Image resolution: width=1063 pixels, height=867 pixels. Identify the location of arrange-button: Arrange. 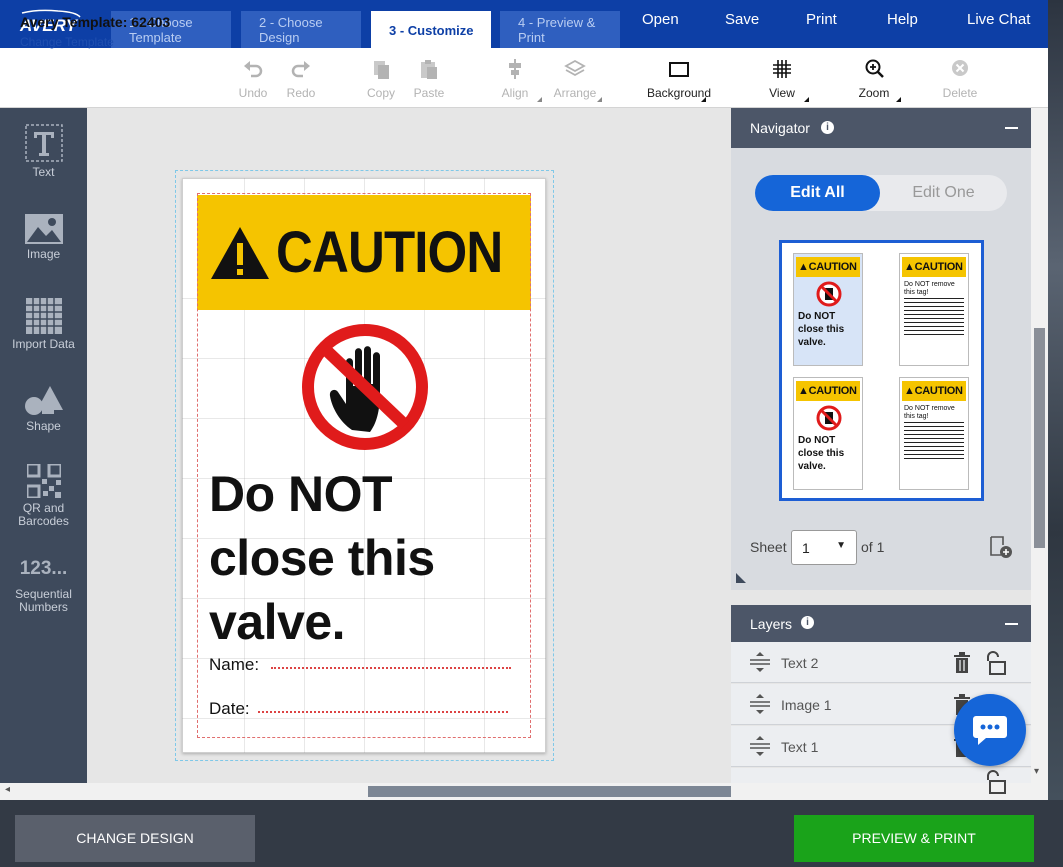
(575, 80).